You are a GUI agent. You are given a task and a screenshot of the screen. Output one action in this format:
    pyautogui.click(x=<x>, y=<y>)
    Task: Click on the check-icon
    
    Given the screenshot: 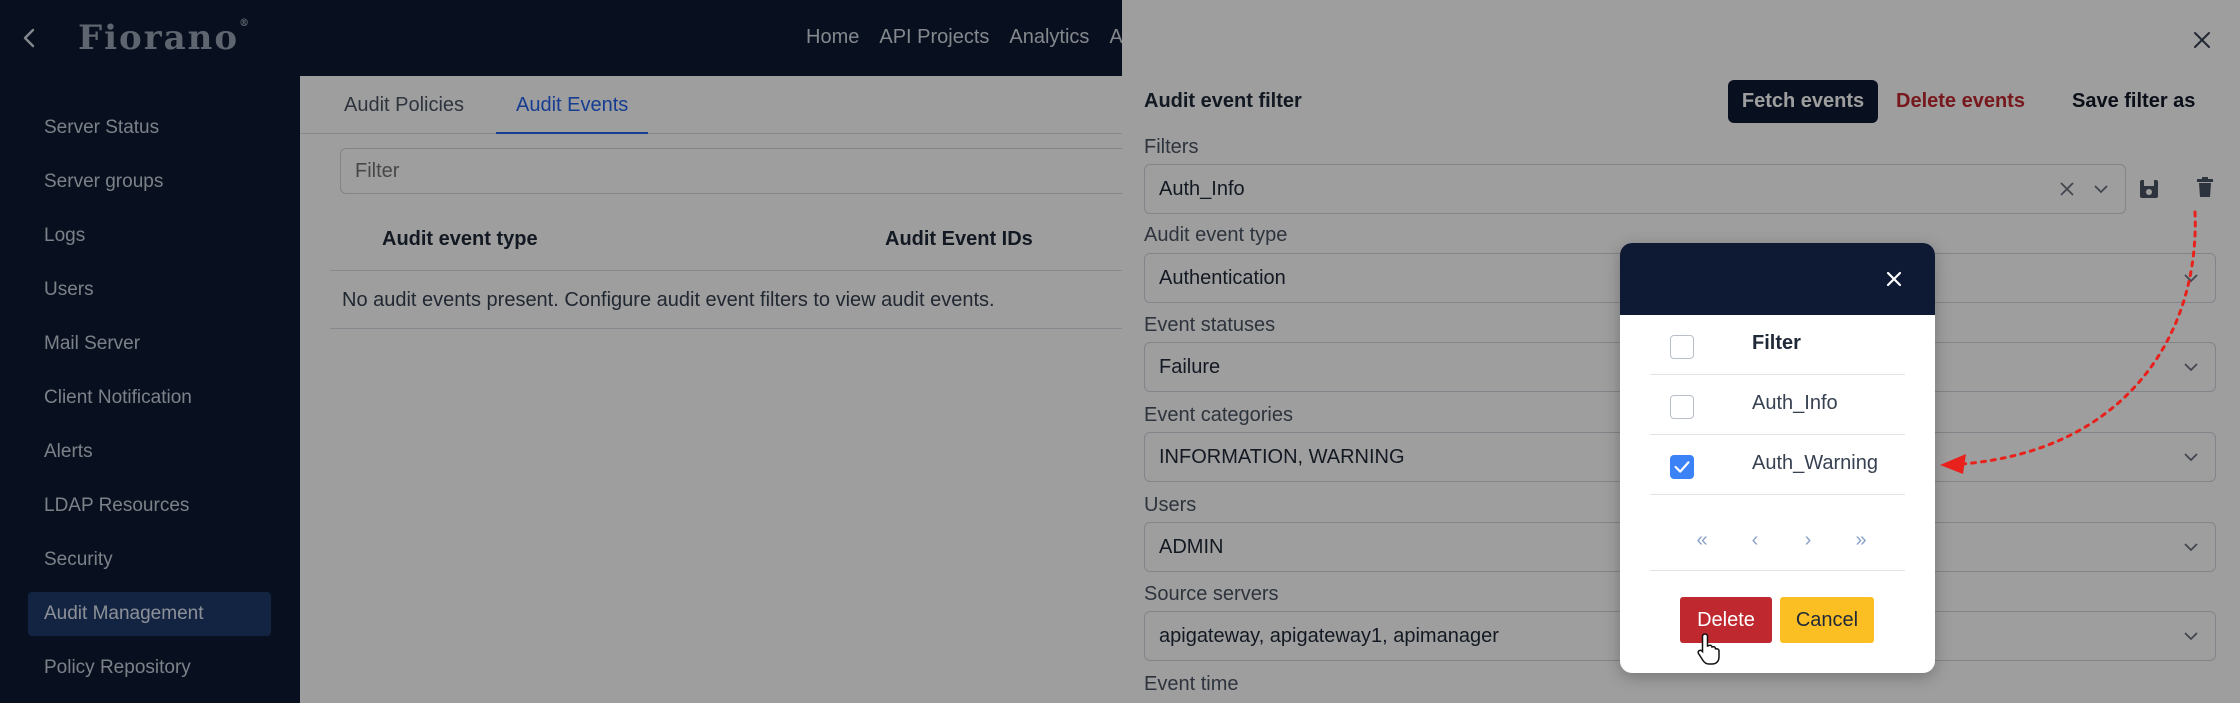 What is the action you would take?
    pyautogui.click(x=1682, y=467)
    